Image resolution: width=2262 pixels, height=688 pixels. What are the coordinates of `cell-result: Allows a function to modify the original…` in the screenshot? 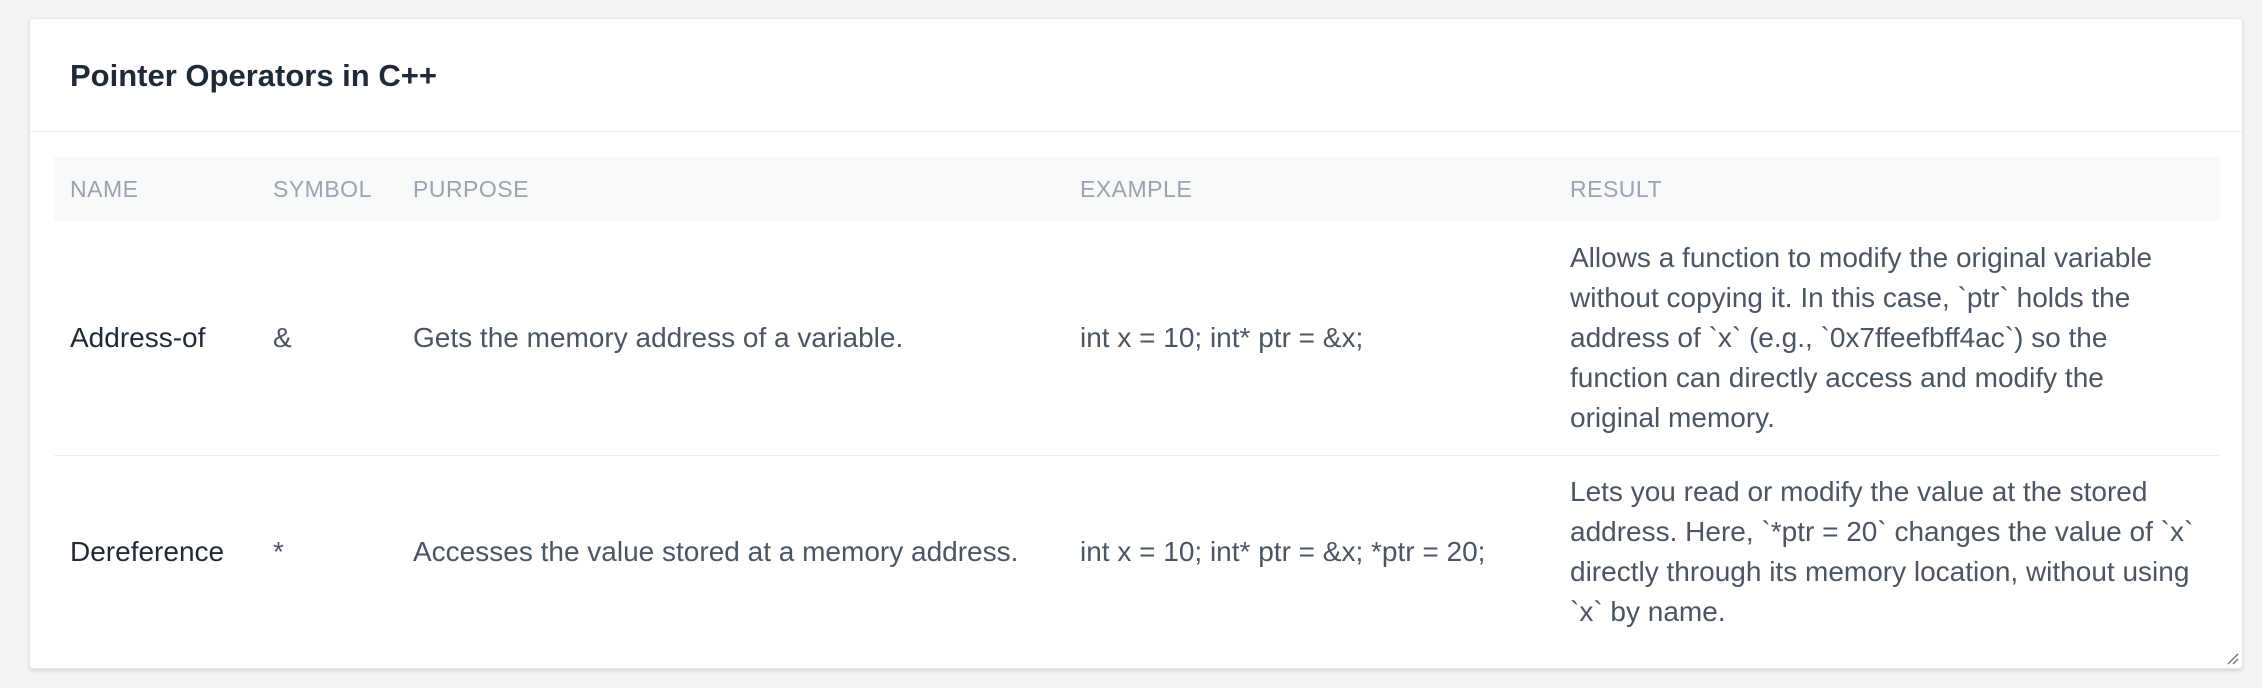 It's located at (1887, 338).